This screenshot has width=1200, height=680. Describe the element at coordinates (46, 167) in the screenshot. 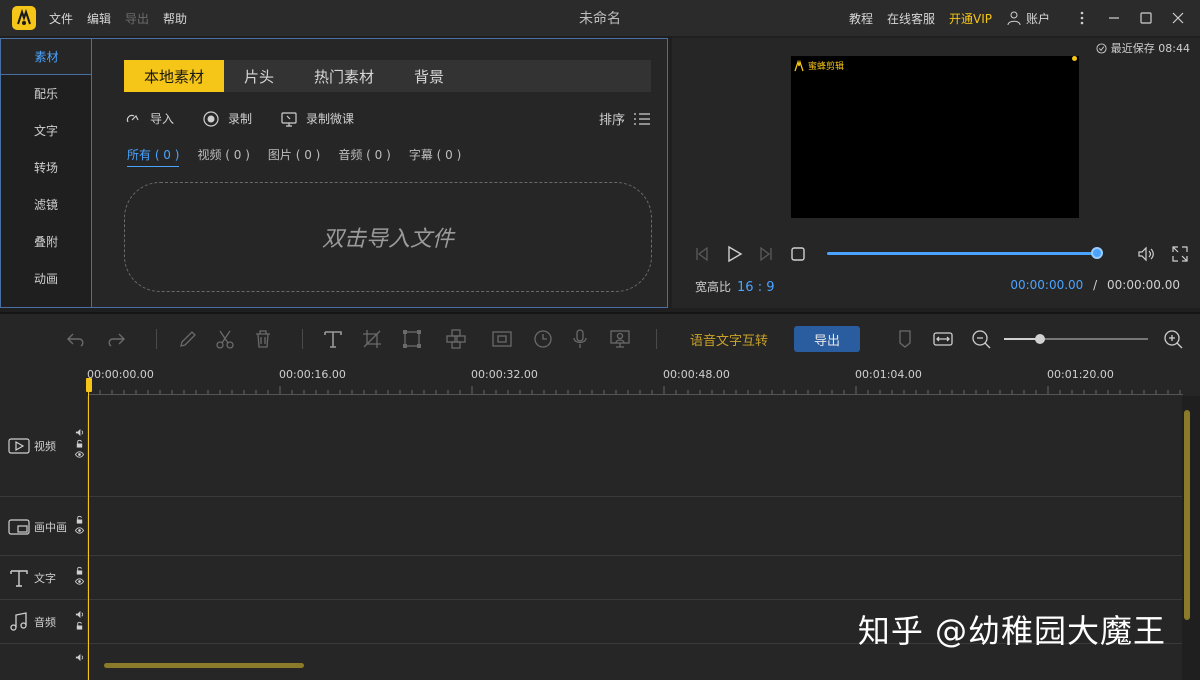

I see `sidenav-transition: 转场` at that location.